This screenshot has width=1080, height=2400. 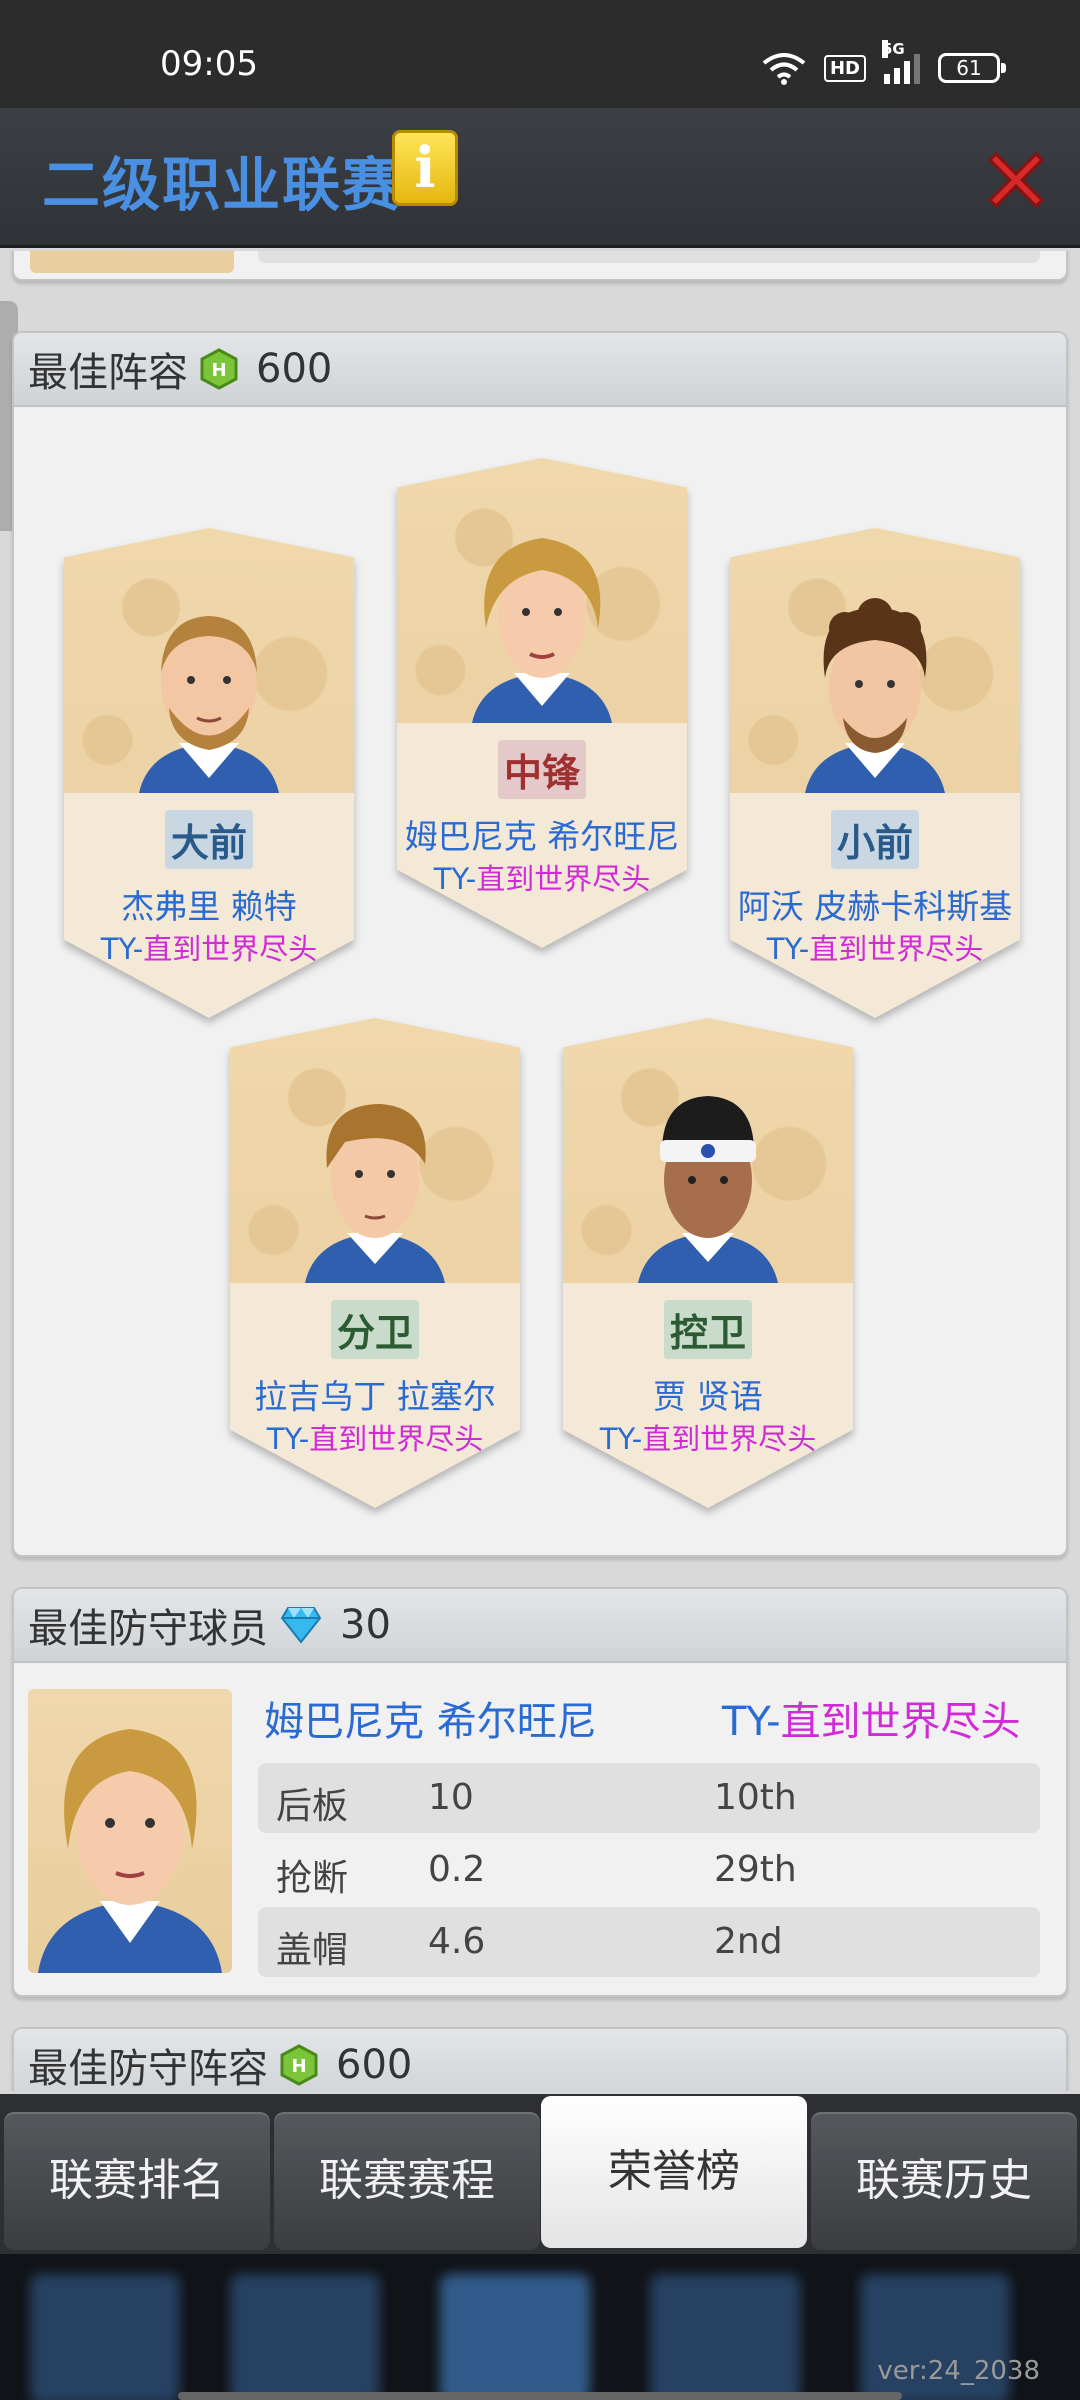 What do you see at coordinates (844, 68) in the screenshot?
I see `hd-icon: HD` at bounding box center [844, 68].